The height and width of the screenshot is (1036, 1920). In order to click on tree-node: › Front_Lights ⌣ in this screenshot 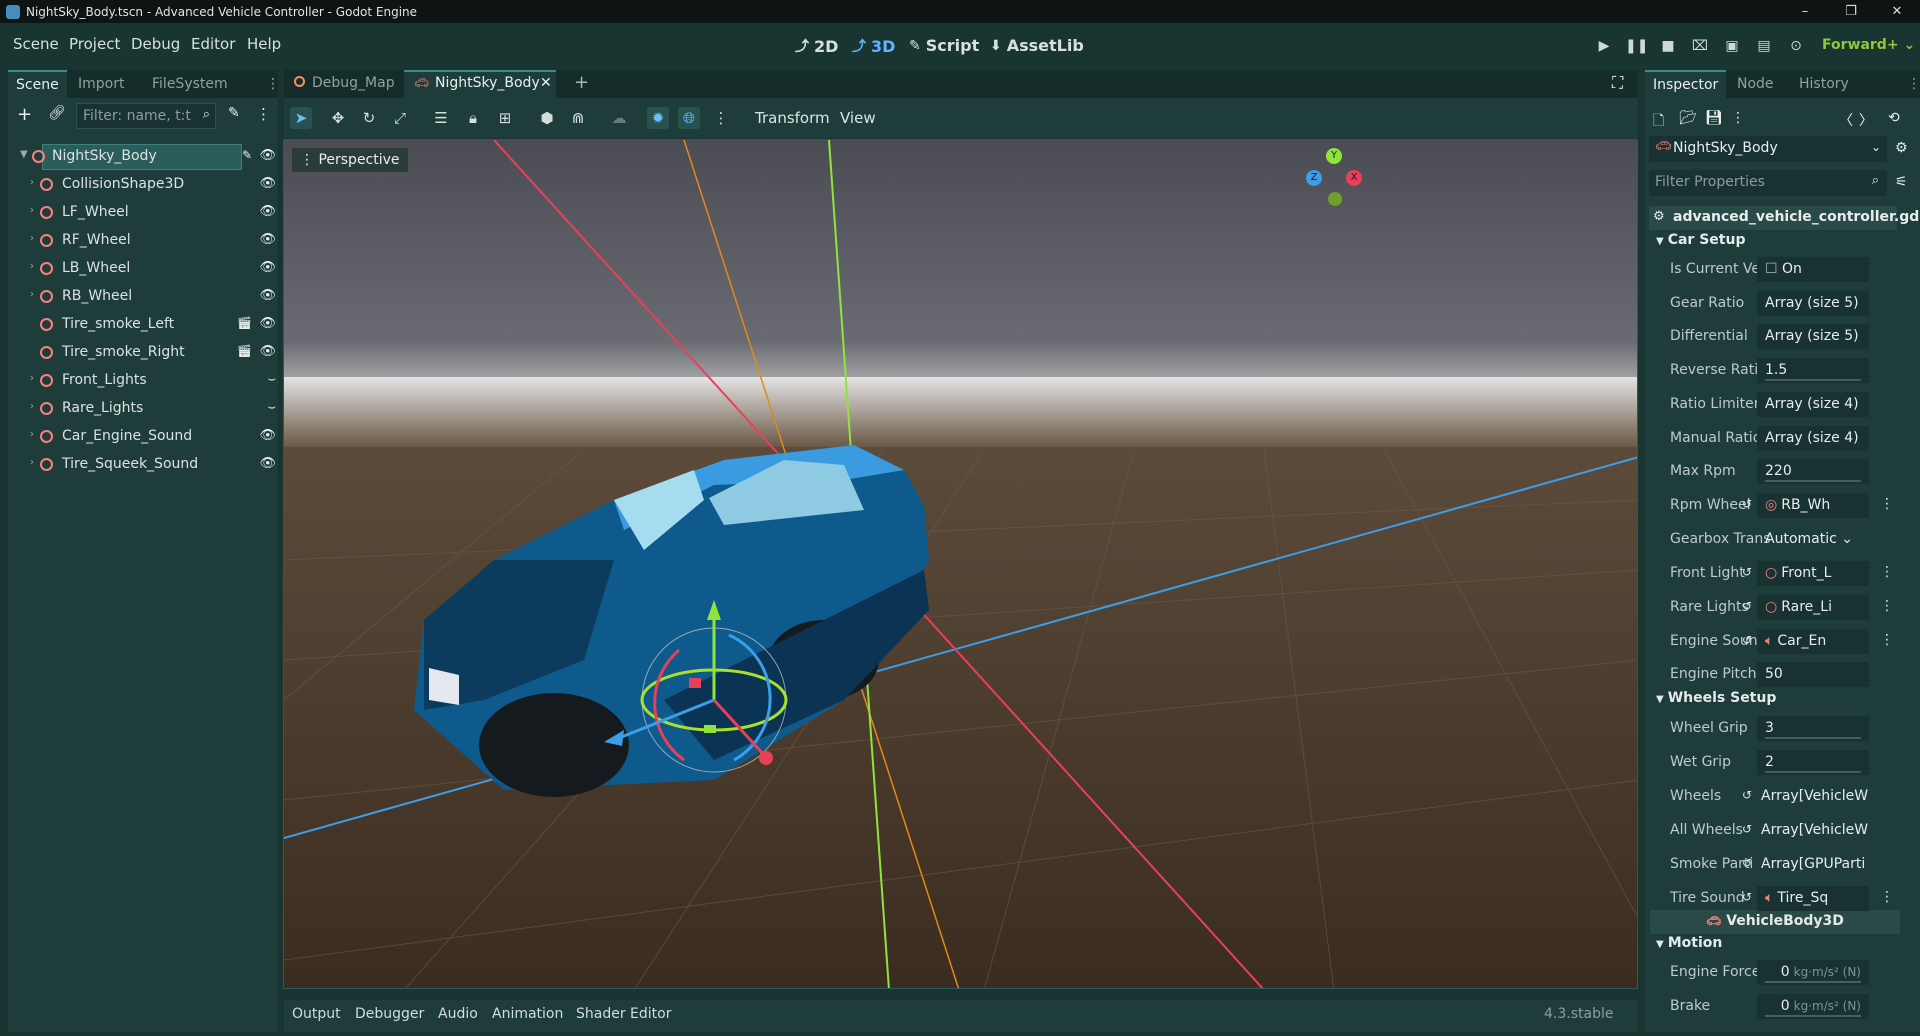, I will do `click(155, 381)`.